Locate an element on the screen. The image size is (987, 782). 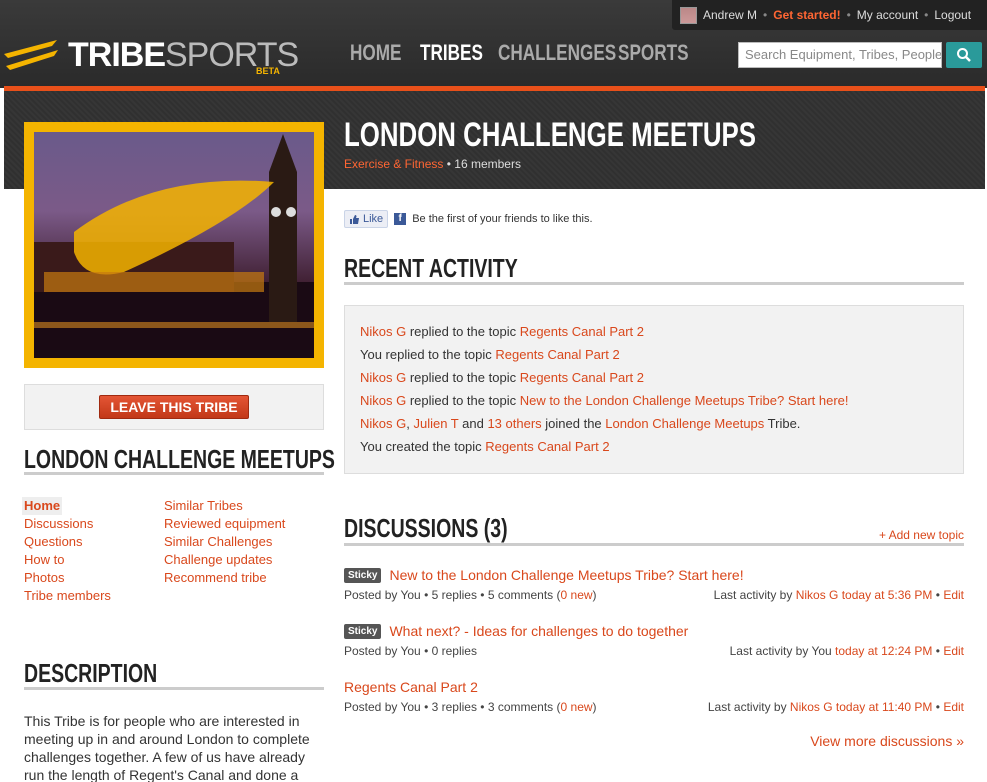
user-link: Julien T is located at coordinates (435, 423).